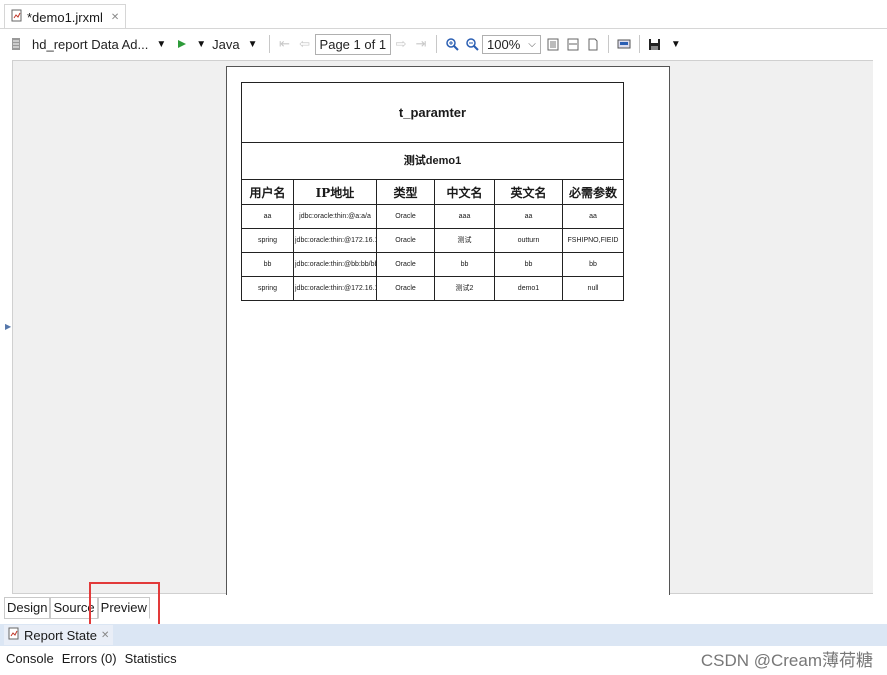 The image size is (887, 675). What do you see at coordinates (182, 44) in the screenshot?
I see `run-icon` at bounding box center [182, 44].